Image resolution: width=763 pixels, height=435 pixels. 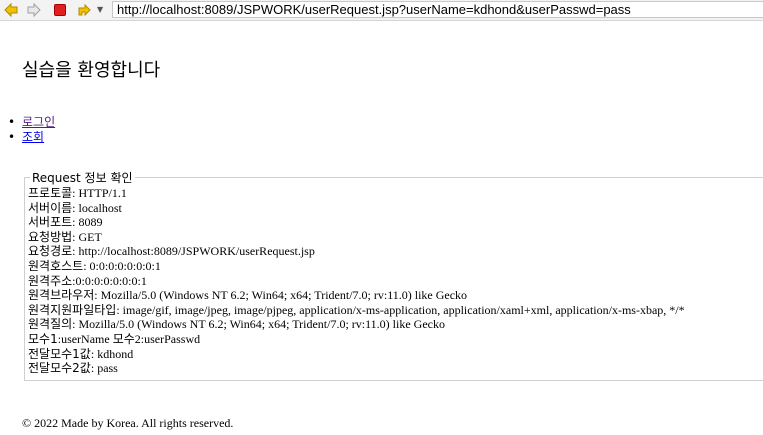 I want to click on forward-arrow-icon, so click(x=34, y=10).